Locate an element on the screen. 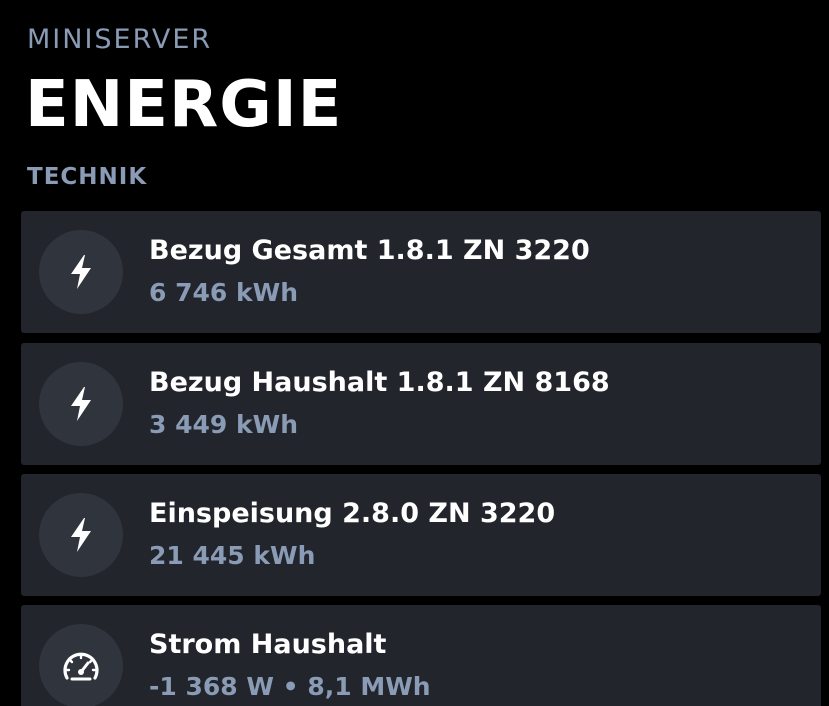 Image resolution: width=829 pixels, height=706 pixels. card-value: 3 449 kWh is located at coordinates (223, 424).